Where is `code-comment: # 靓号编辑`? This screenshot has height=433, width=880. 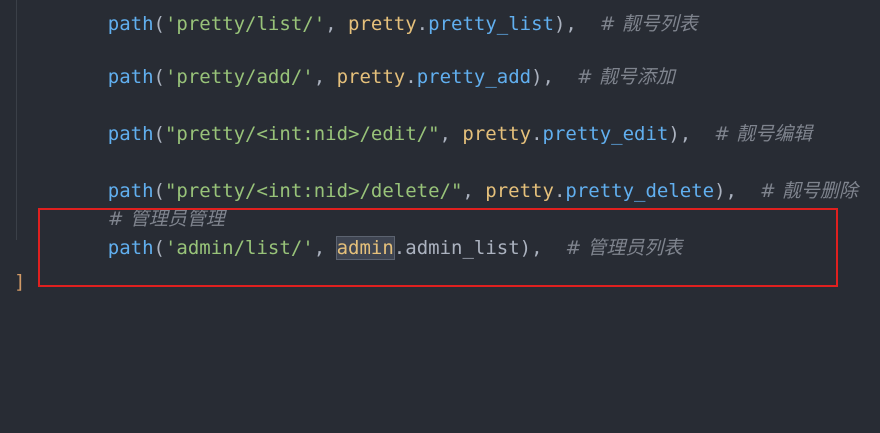 code-comment: # 靓号编辑 is located at coordinates (763, 134).